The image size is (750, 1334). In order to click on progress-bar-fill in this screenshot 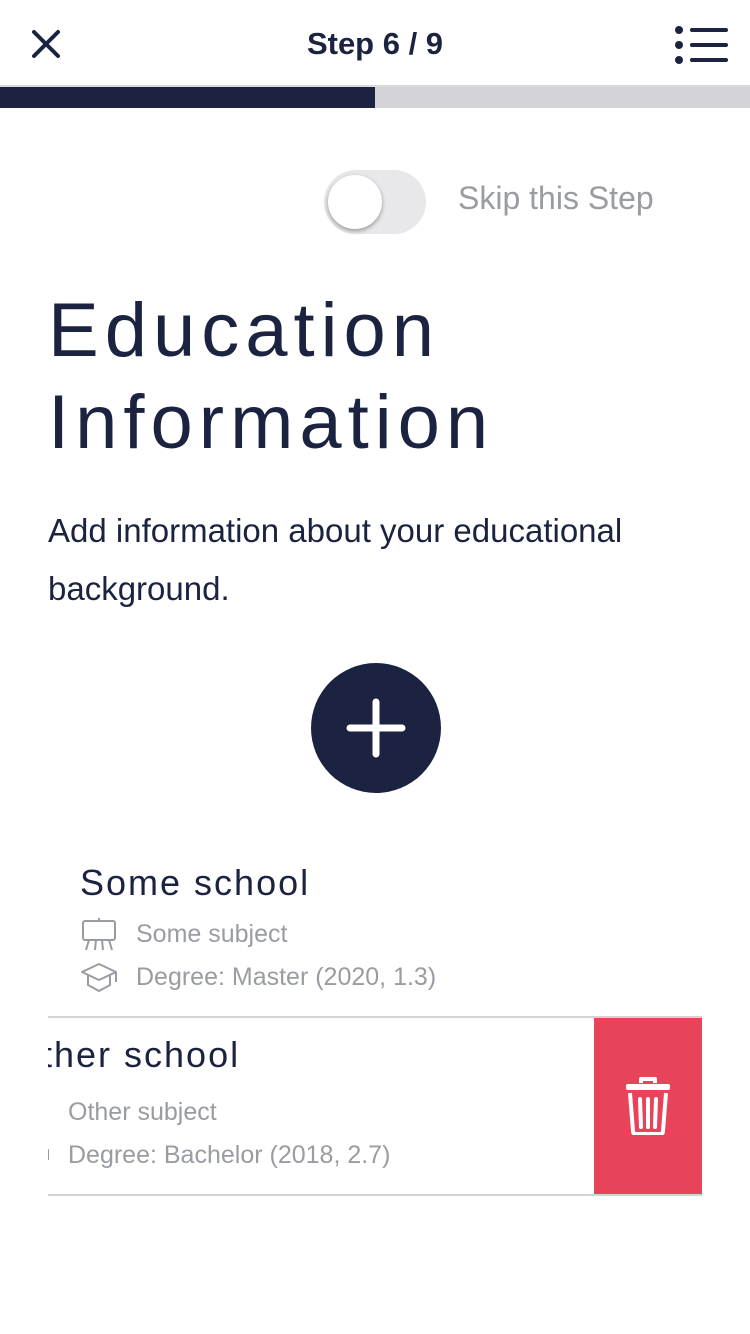, I will do `click(187, 97)`.